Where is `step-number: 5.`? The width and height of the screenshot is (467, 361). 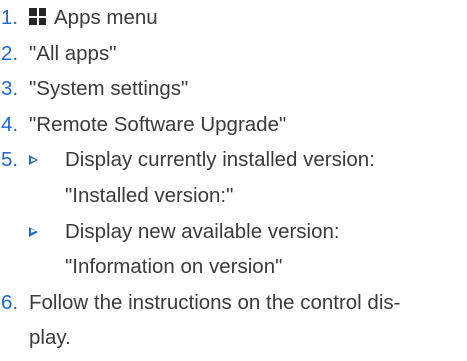
step-number: 5. is located at coordinates (10, 160).